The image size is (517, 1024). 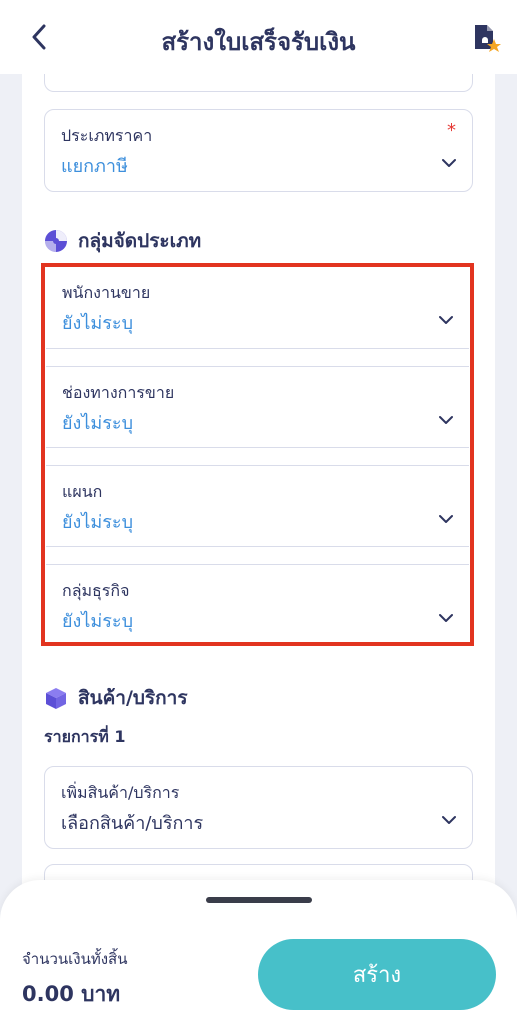 What do you see at coordinates (258, 807) in the screenshot?
I see `add-product-select: เพิ่มสินค้า/บริการ เลือกสินค้า/บริการ` at bounding box center [258, 807].